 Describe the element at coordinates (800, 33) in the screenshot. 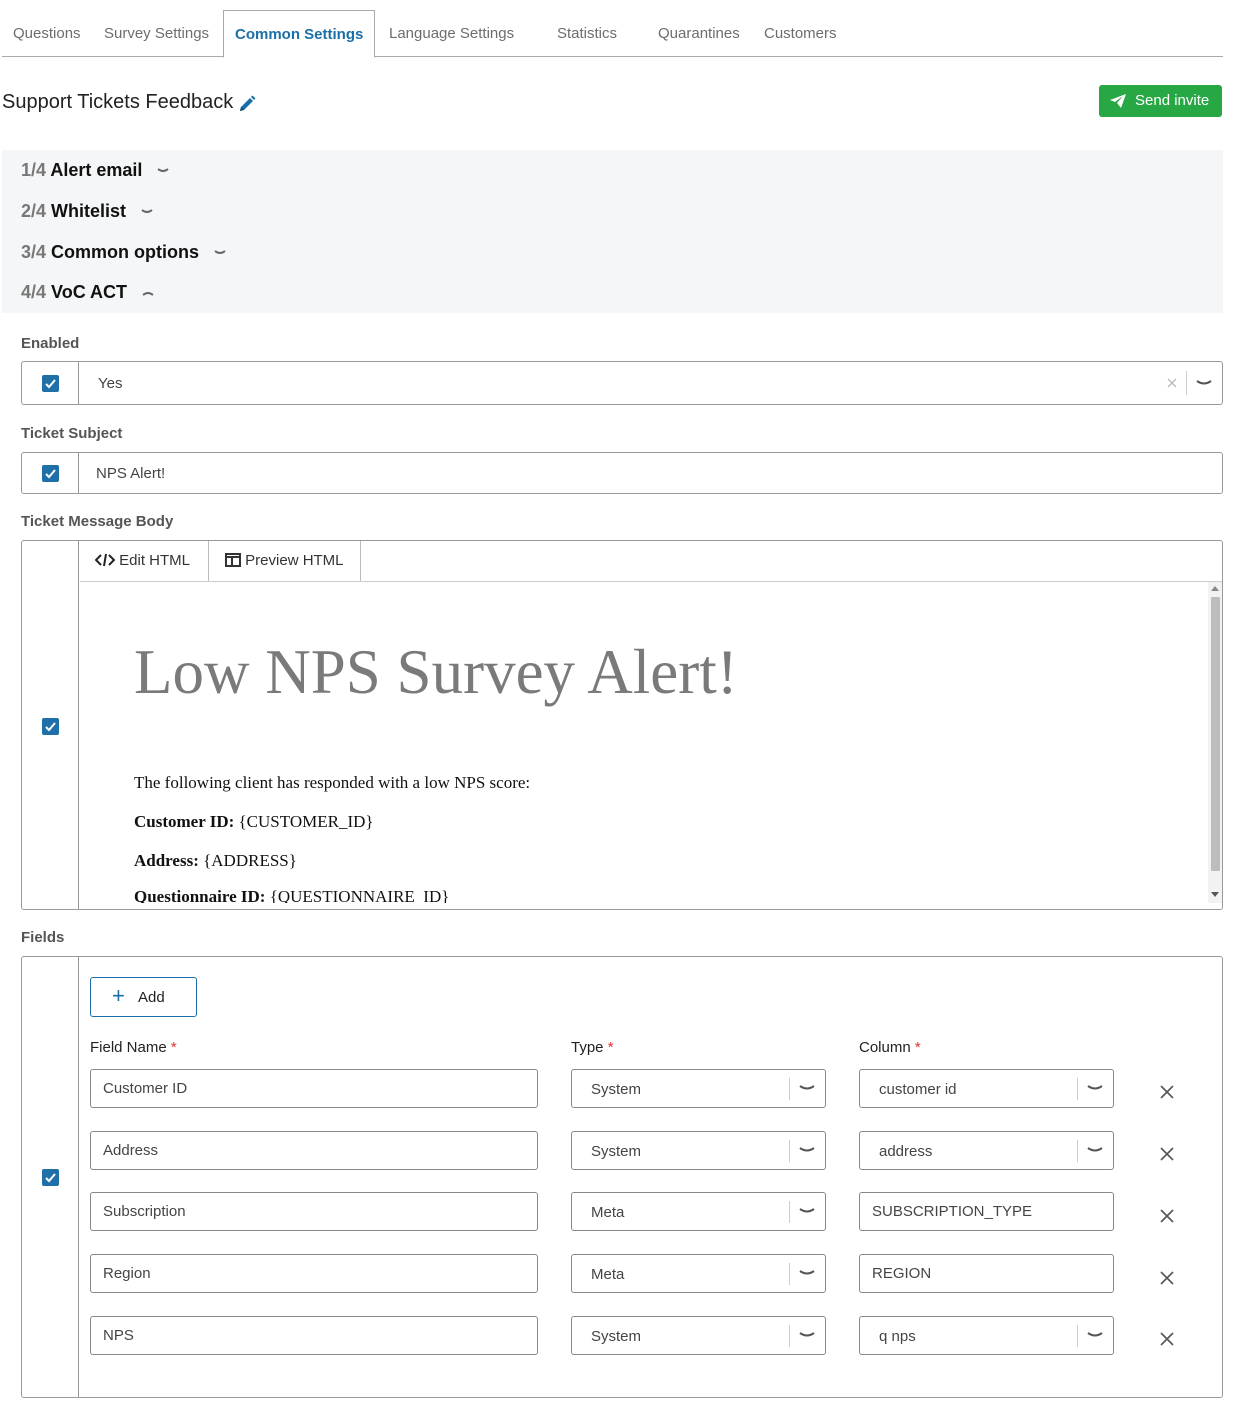

I see `tab-customers: Customers` at that location.